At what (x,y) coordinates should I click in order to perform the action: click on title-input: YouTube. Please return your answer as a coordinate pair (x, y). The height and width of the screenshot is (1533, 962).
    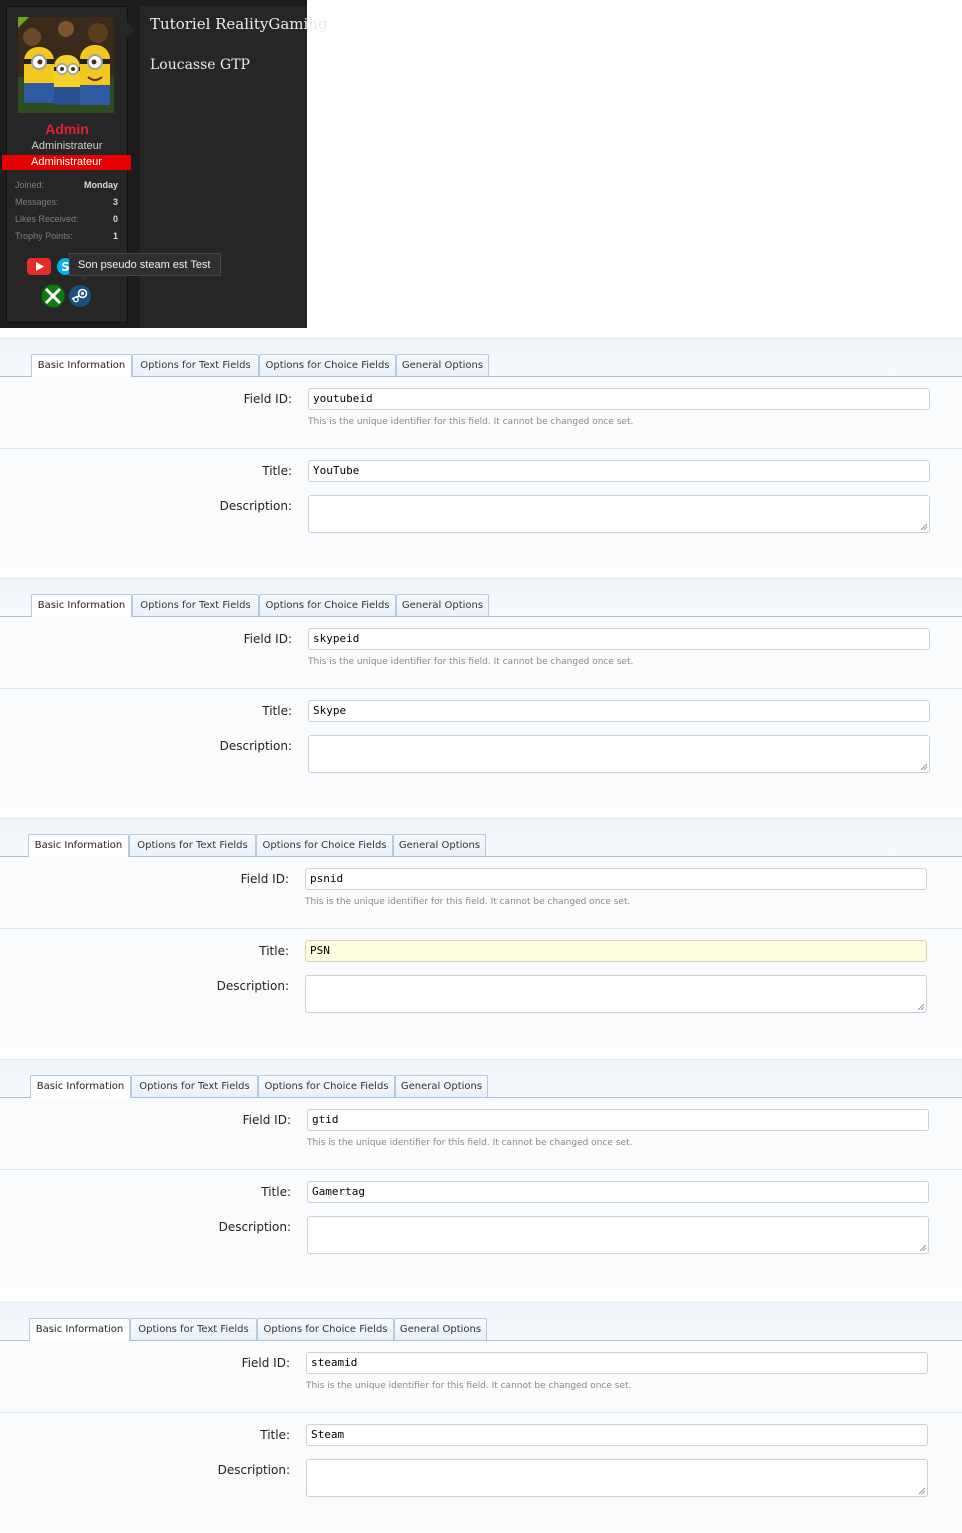
    Looking at the image, I should click on (619, 471).